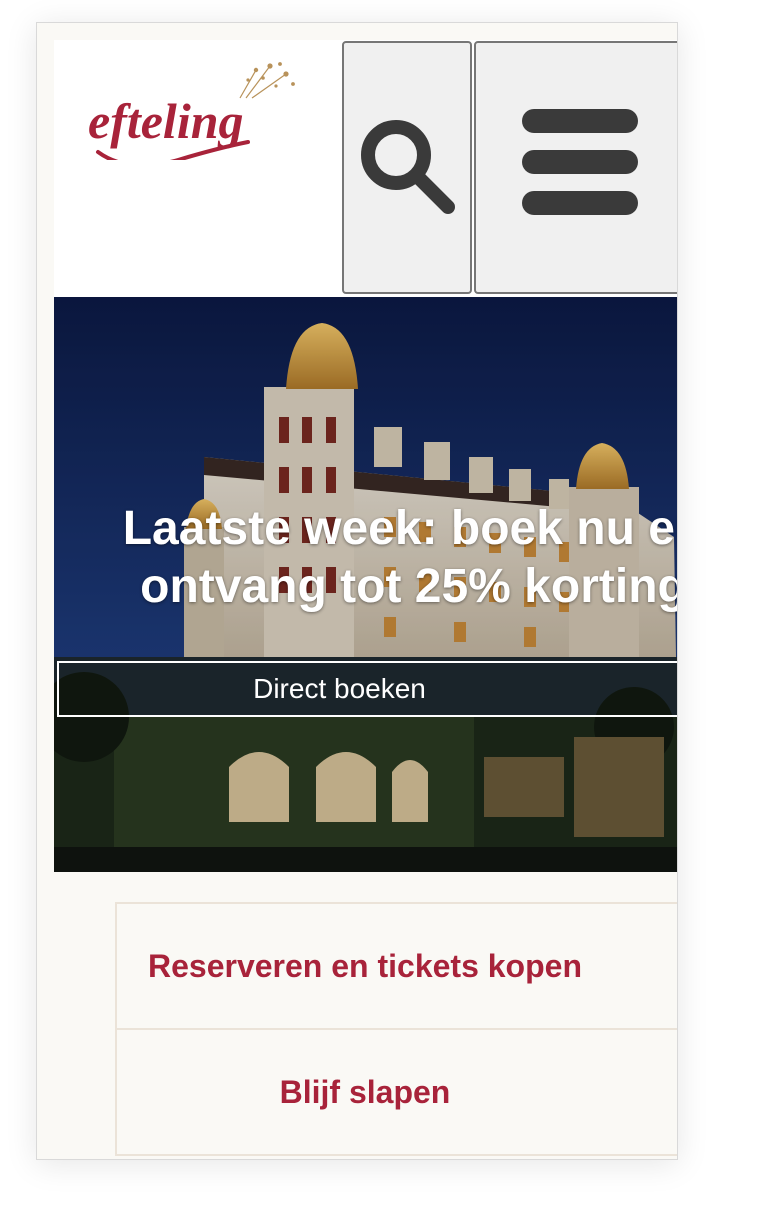 The width and height of the screenshot is (766, 1228). I want to click on sparkle-icon, so click(267, 80).